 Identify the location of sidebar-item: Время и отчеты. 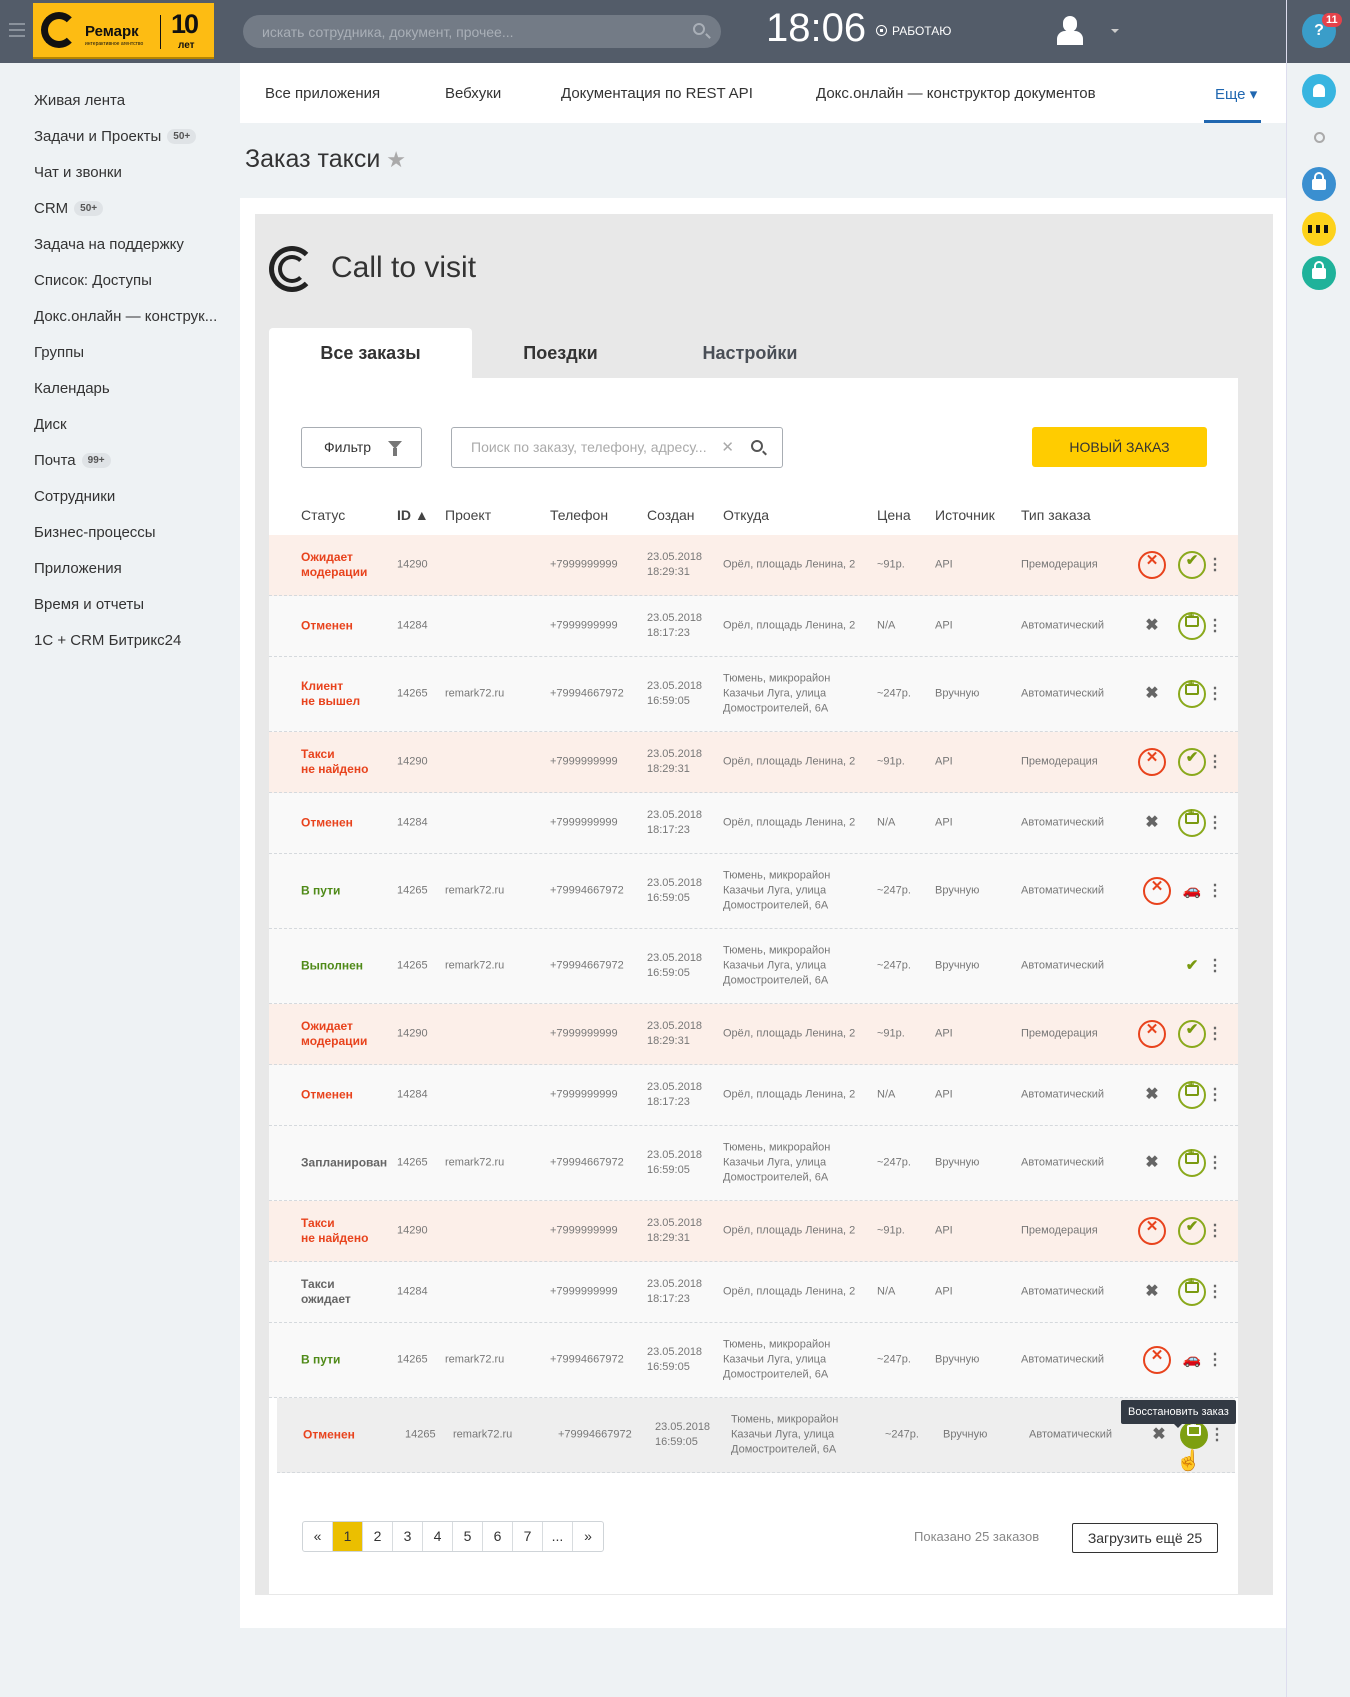
(89, 604).